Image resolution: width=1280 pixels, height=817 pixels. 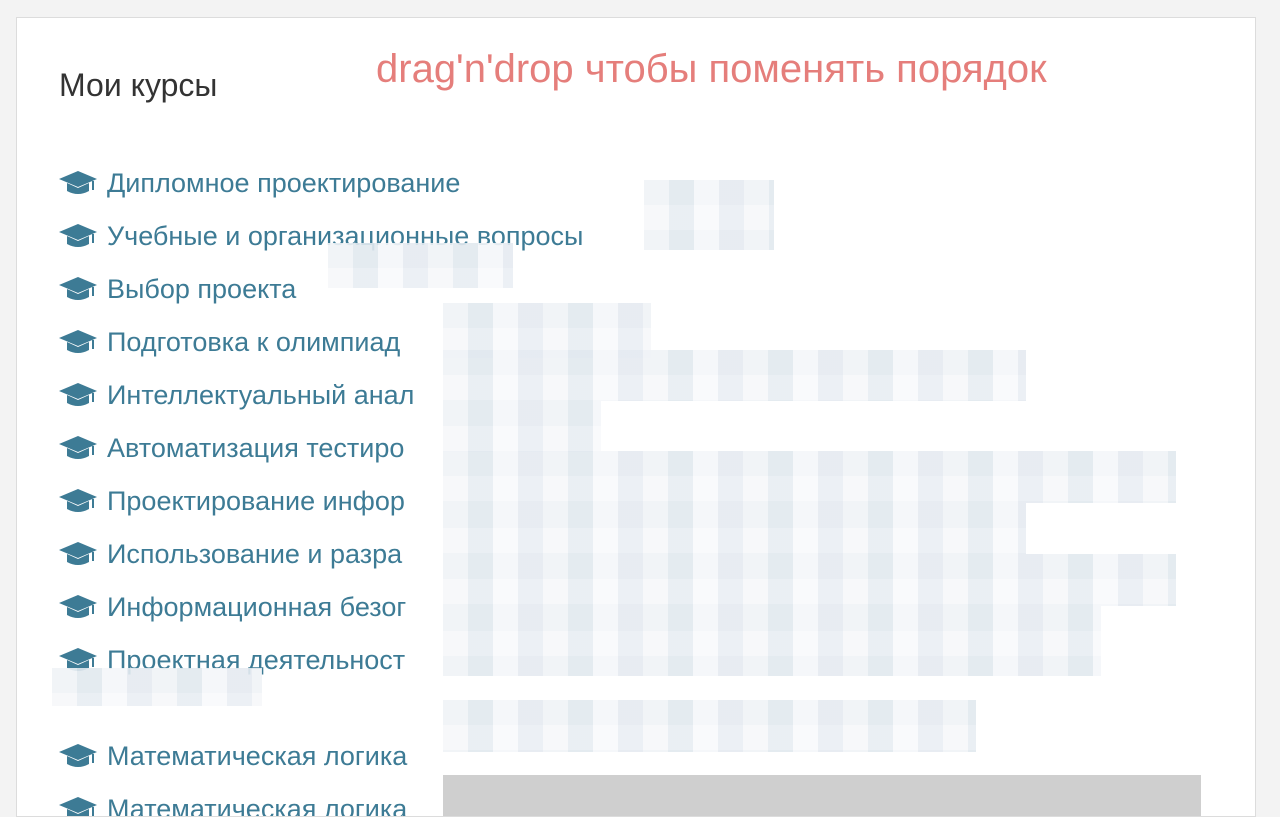 I want to click on course-label: Интеллектуальный анал, so click(x=261, y=395).